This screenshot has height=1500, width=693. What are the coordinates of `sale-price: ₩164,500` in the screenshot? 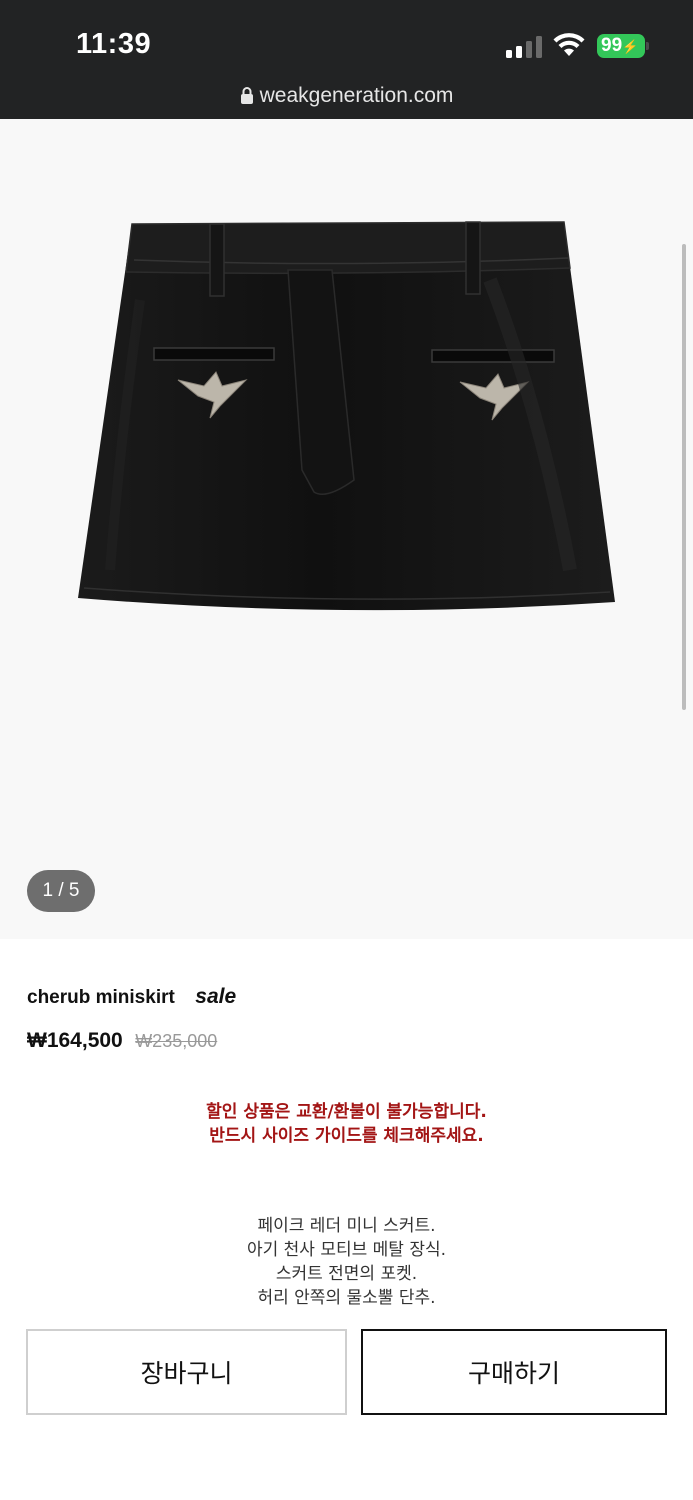 It's located at (75, 1040).